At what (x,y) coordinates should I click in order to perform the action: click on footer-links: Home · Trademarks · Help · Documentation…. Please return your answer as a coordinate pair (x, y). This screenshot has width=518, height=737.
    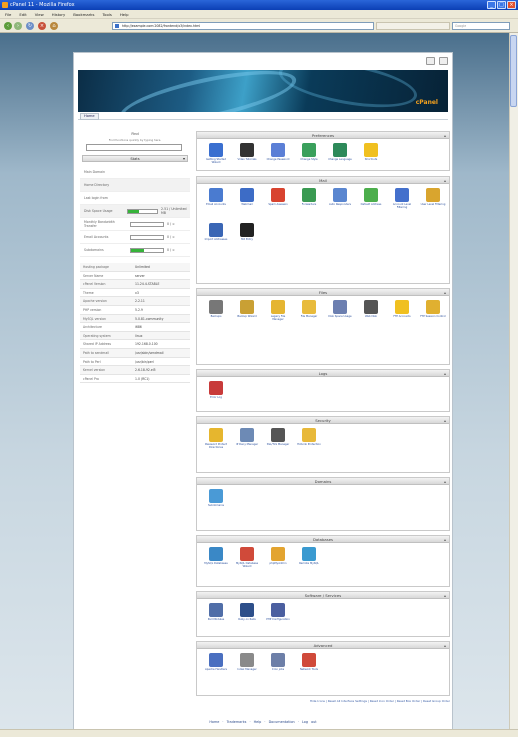
    Looking at the image, I should click on (263, 722).